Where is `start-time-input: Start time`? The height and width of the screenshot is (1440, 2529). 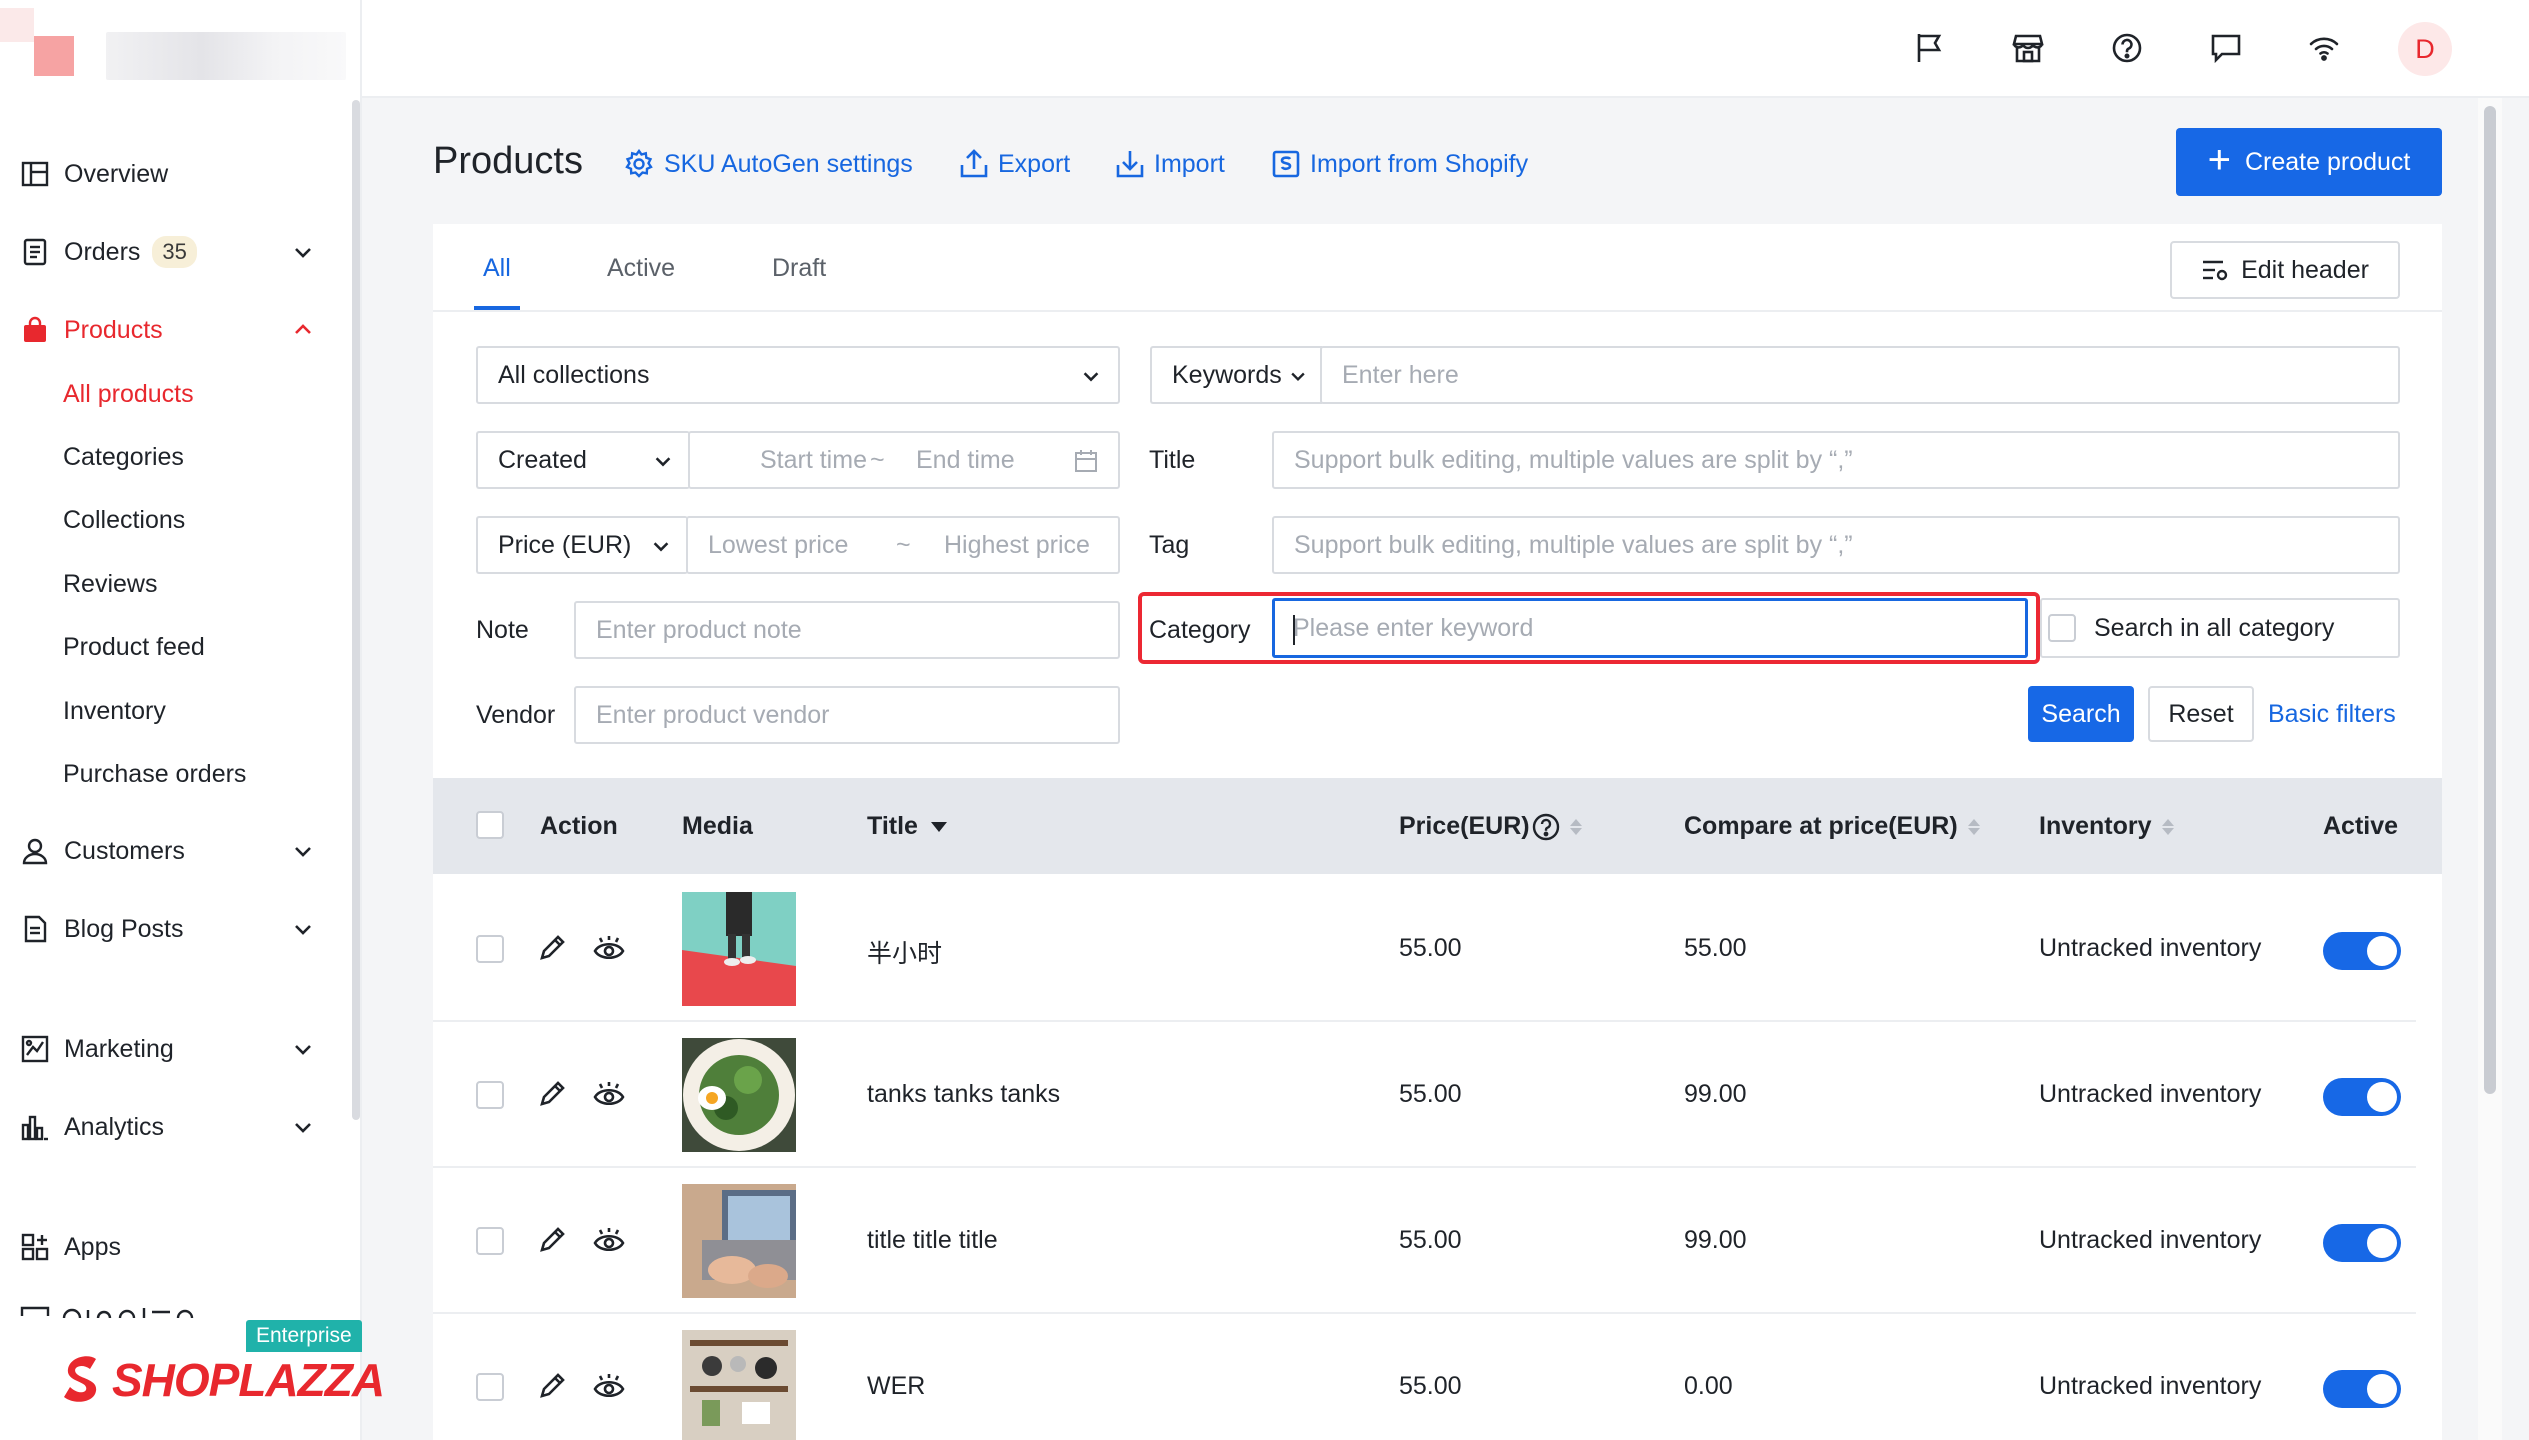 start-time-input: Start time is located at coordinates (803, 460).